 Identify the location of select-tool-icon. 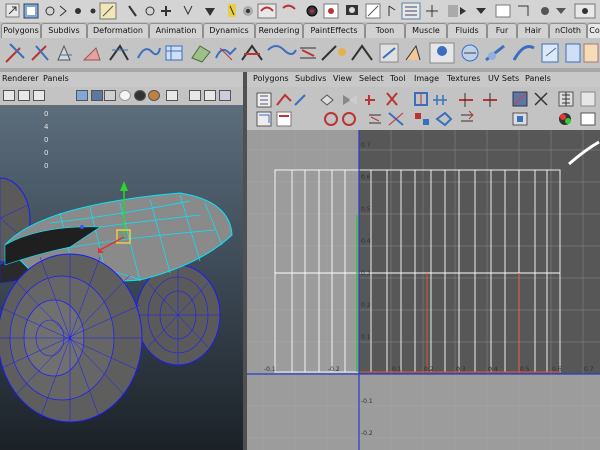
(31, 11).